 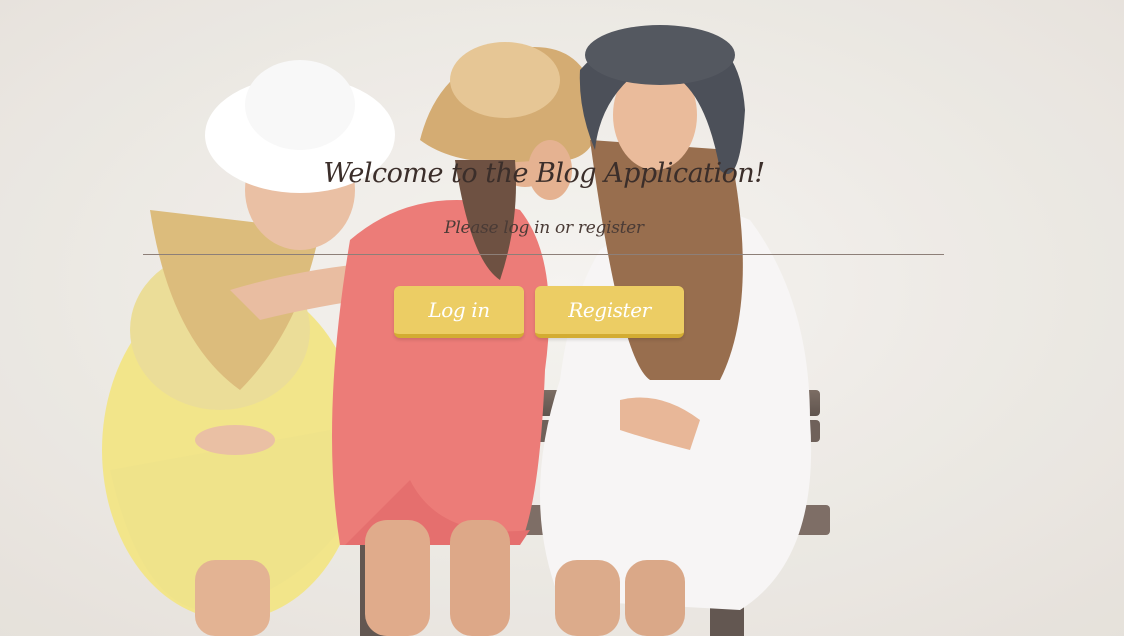 I want to click on login-button: Log in, so click(x=459, y=312).